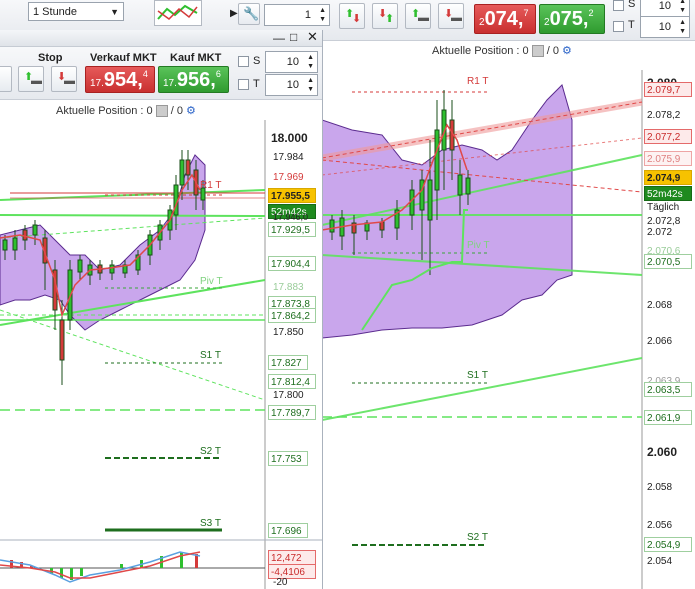 The image size is (695, 589). I want to click on l-axis-18000: 18.000, so click(289, 138).